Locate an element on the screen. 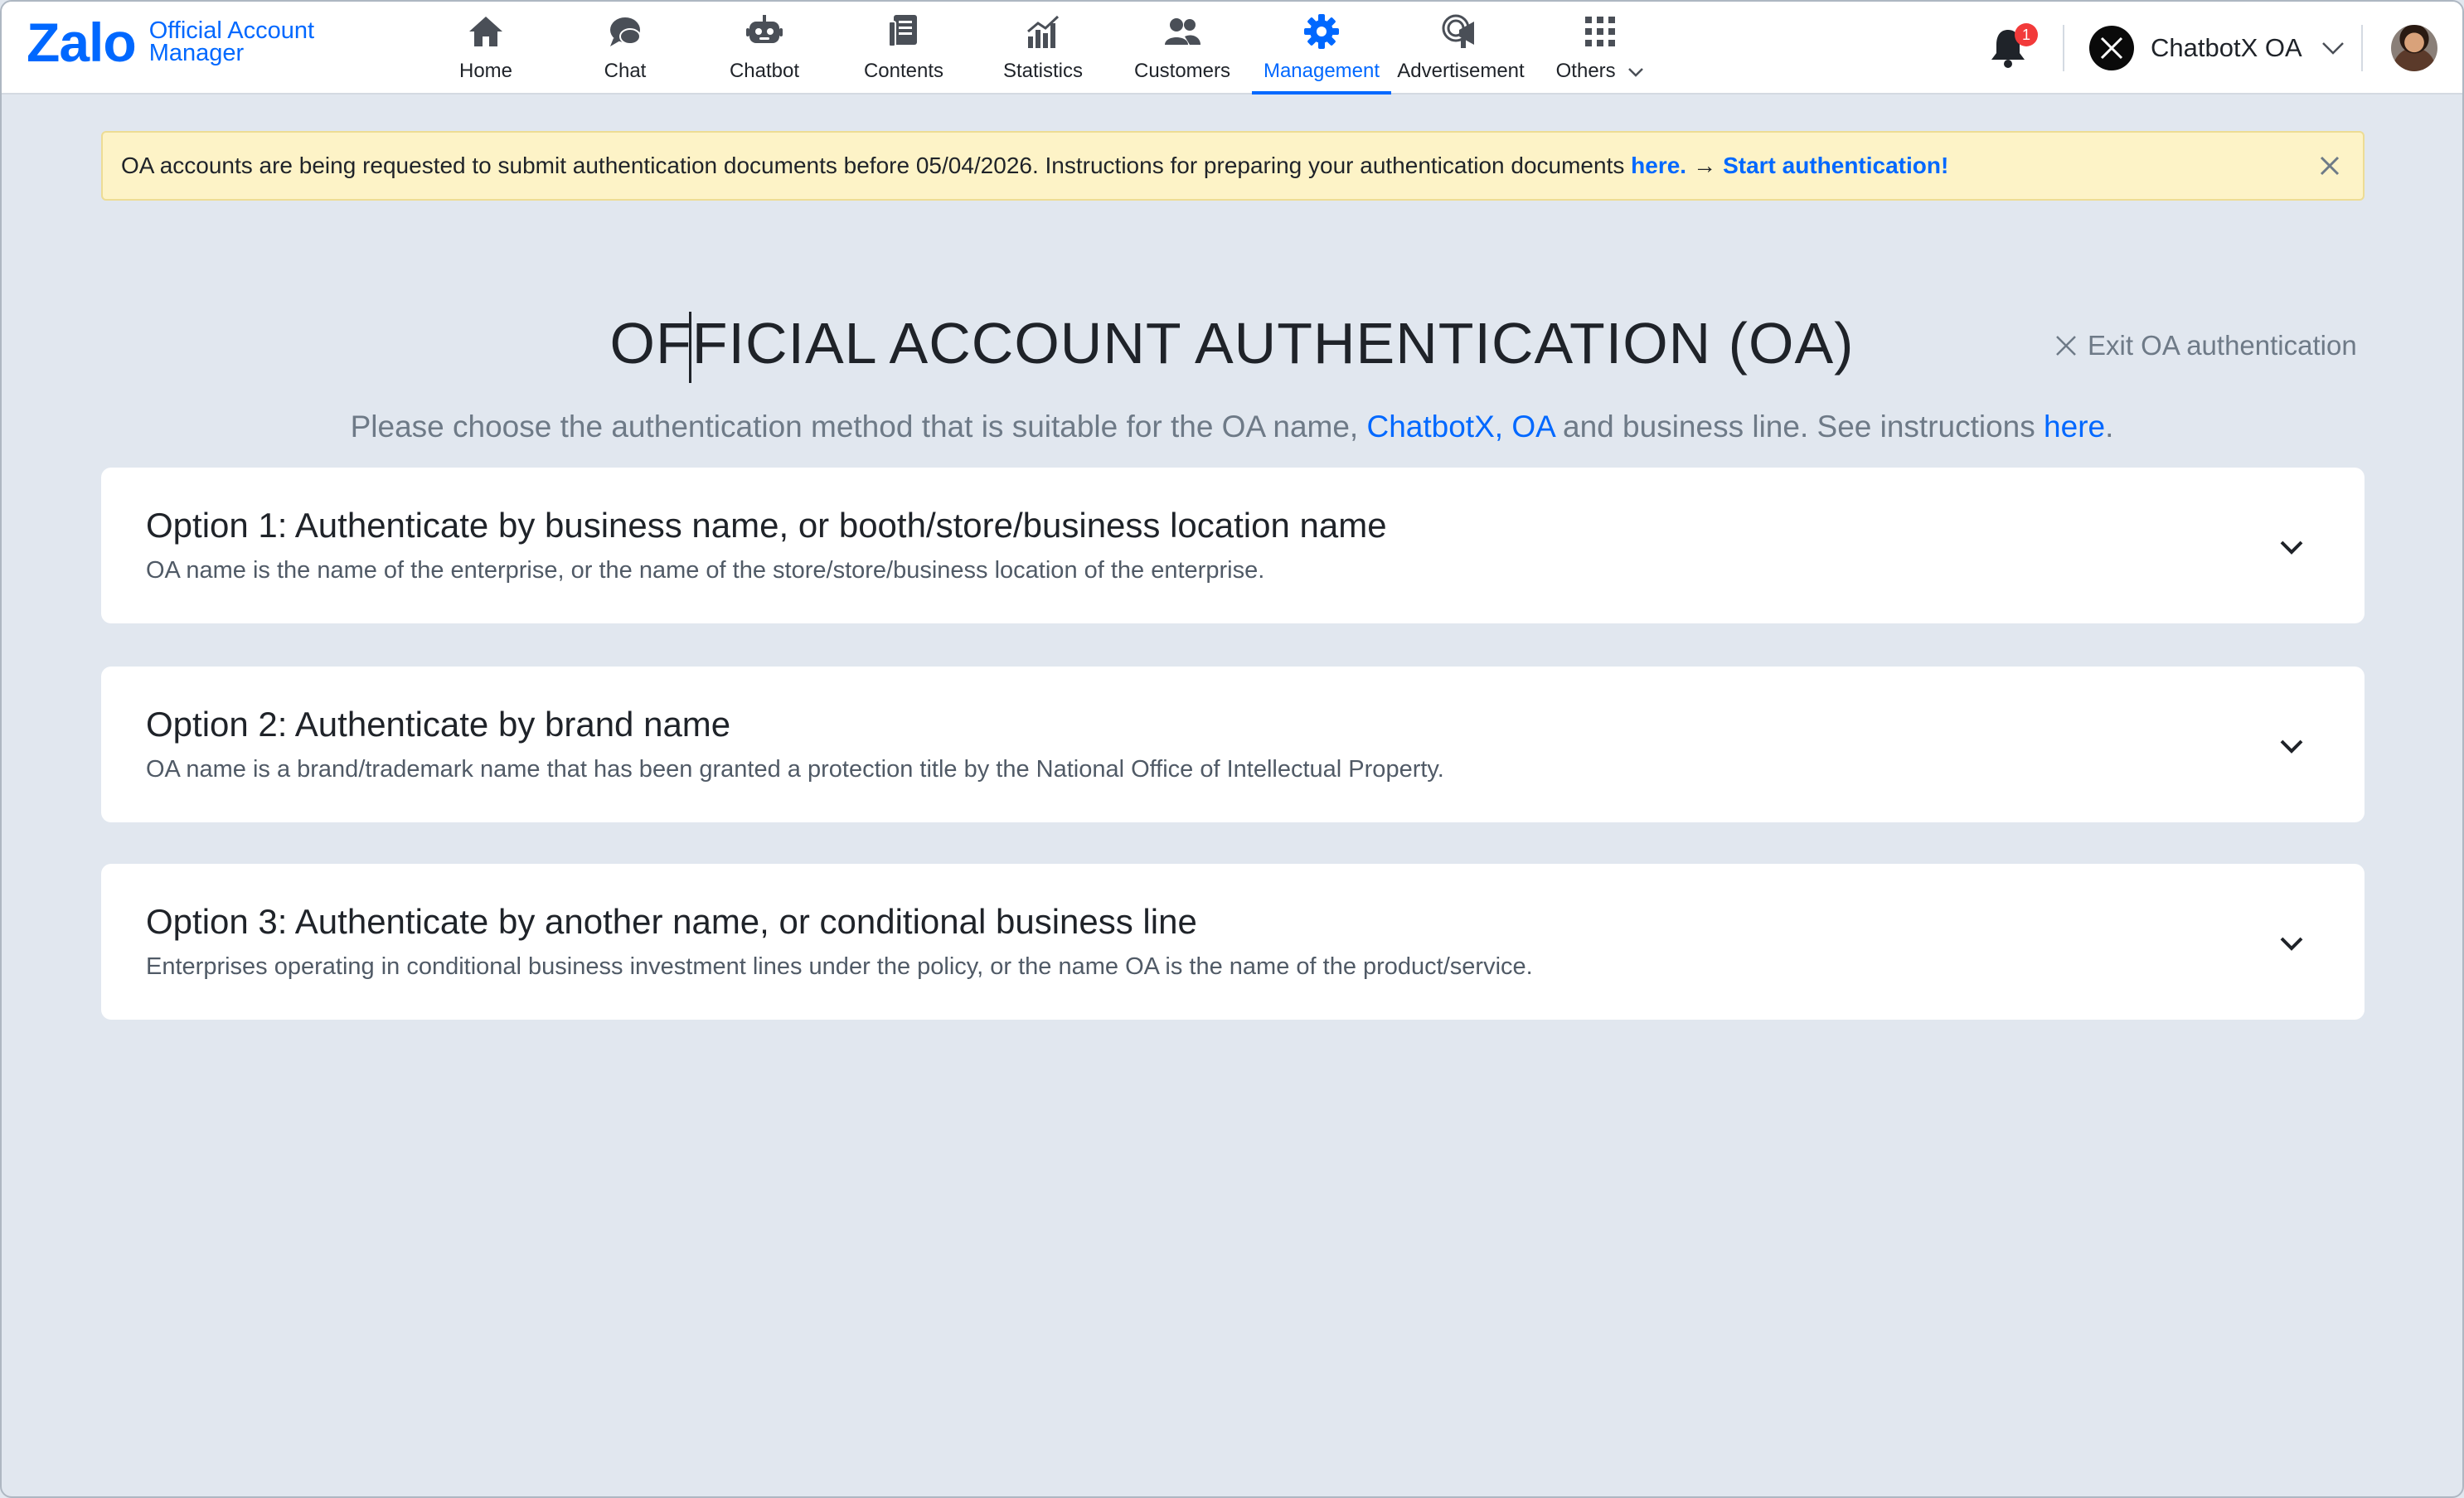 This screenshot has height=1498, width=2464. oa-name-highlight: ChatbotX, OA is located at coordinates (1460, 427).